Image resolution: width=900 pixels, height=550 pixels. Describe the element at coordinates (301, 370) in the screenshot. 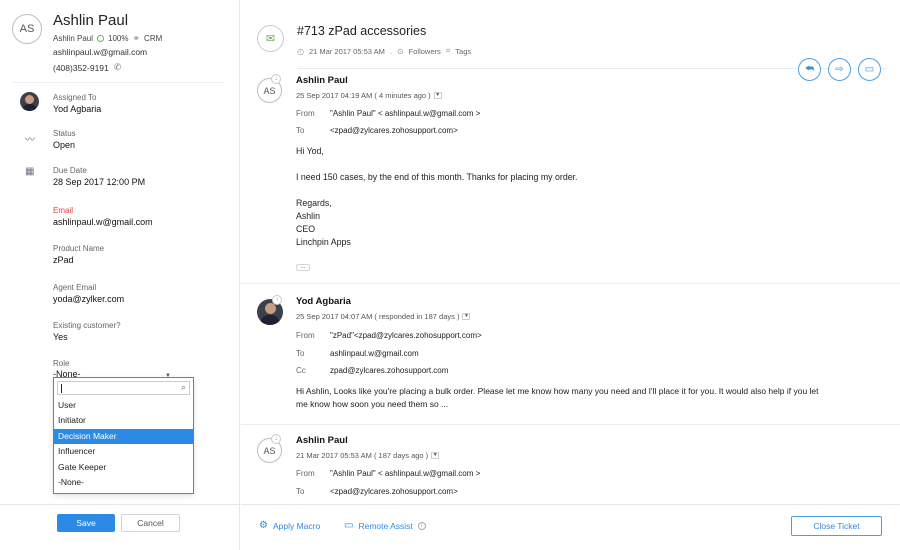

I see `cc-label: Cc` at that location.